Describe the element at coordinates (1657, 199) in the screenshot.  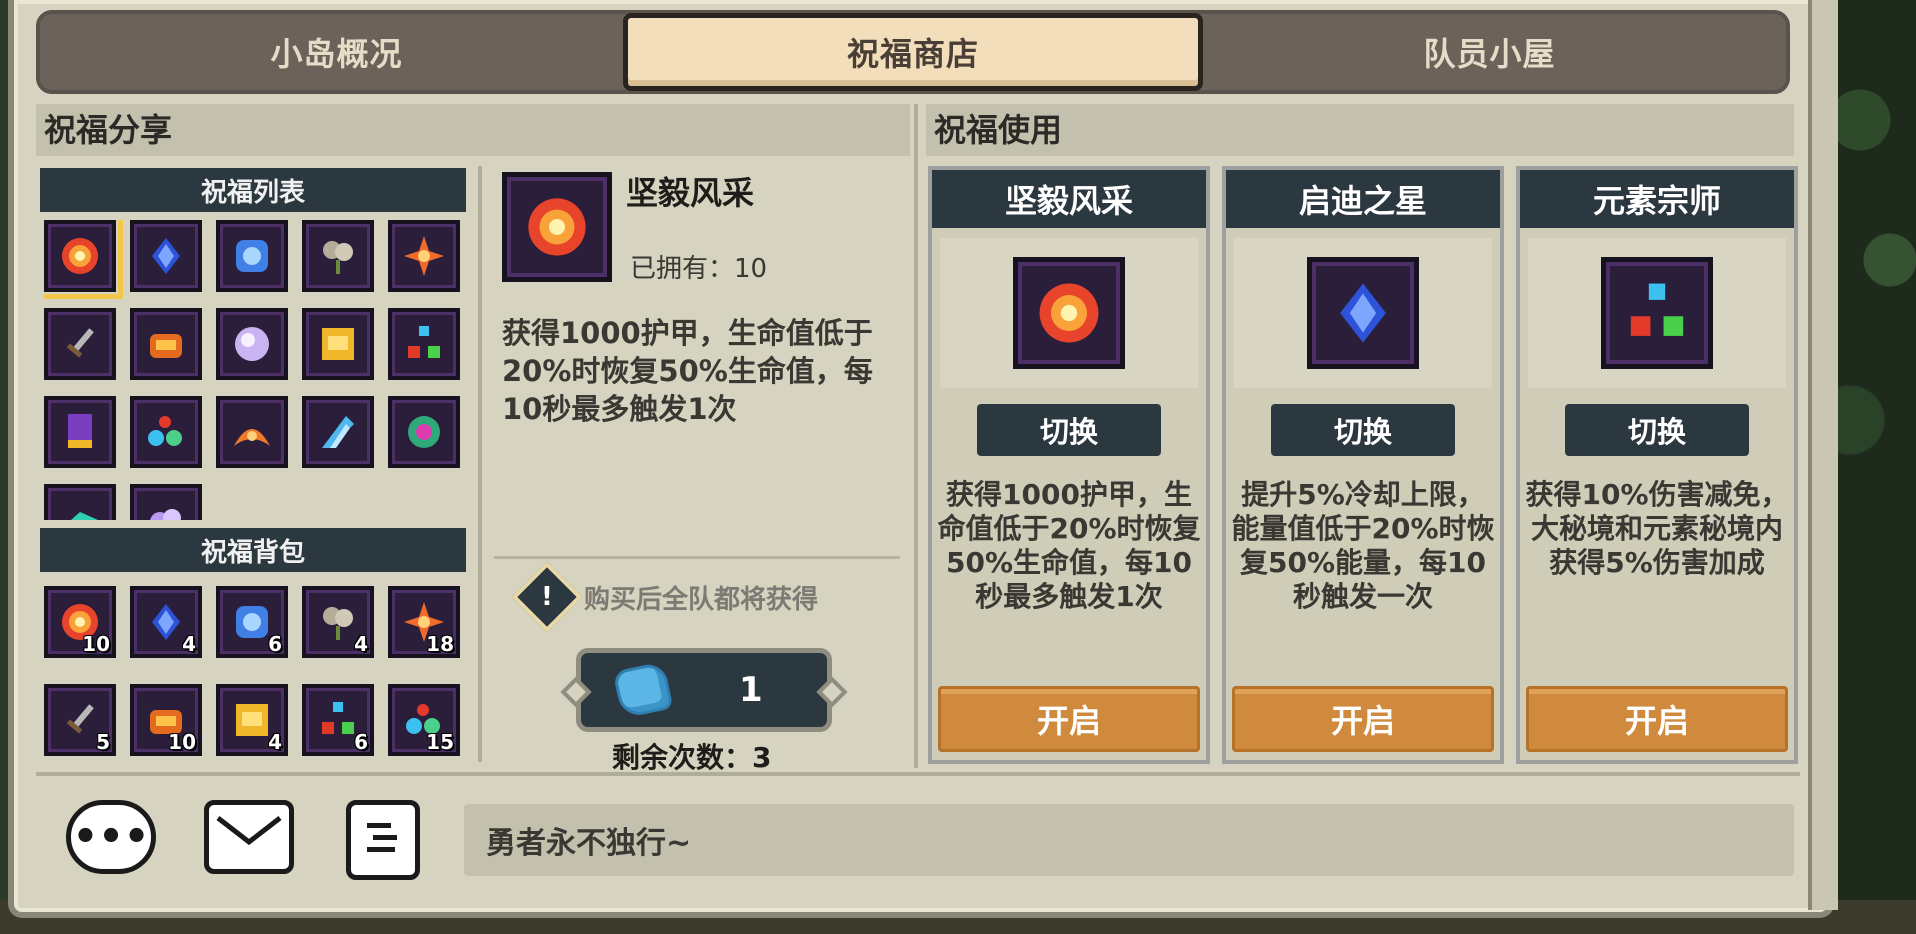
I see `card-title: 元素宗师` at that location.